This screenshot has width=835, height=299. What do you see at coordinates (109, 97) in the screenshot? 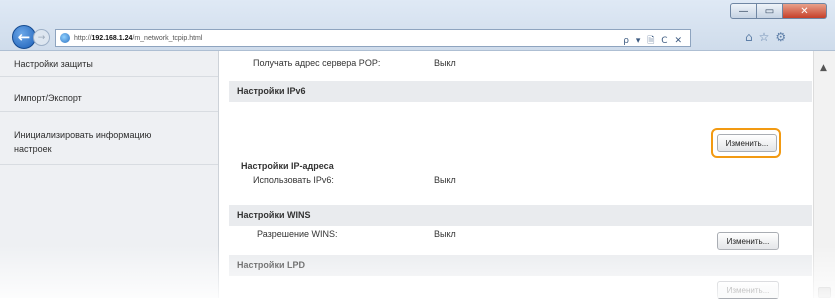
I see `sidebar-item-import-export: Импорт/Экспорт` at bounding box center [109, 97].